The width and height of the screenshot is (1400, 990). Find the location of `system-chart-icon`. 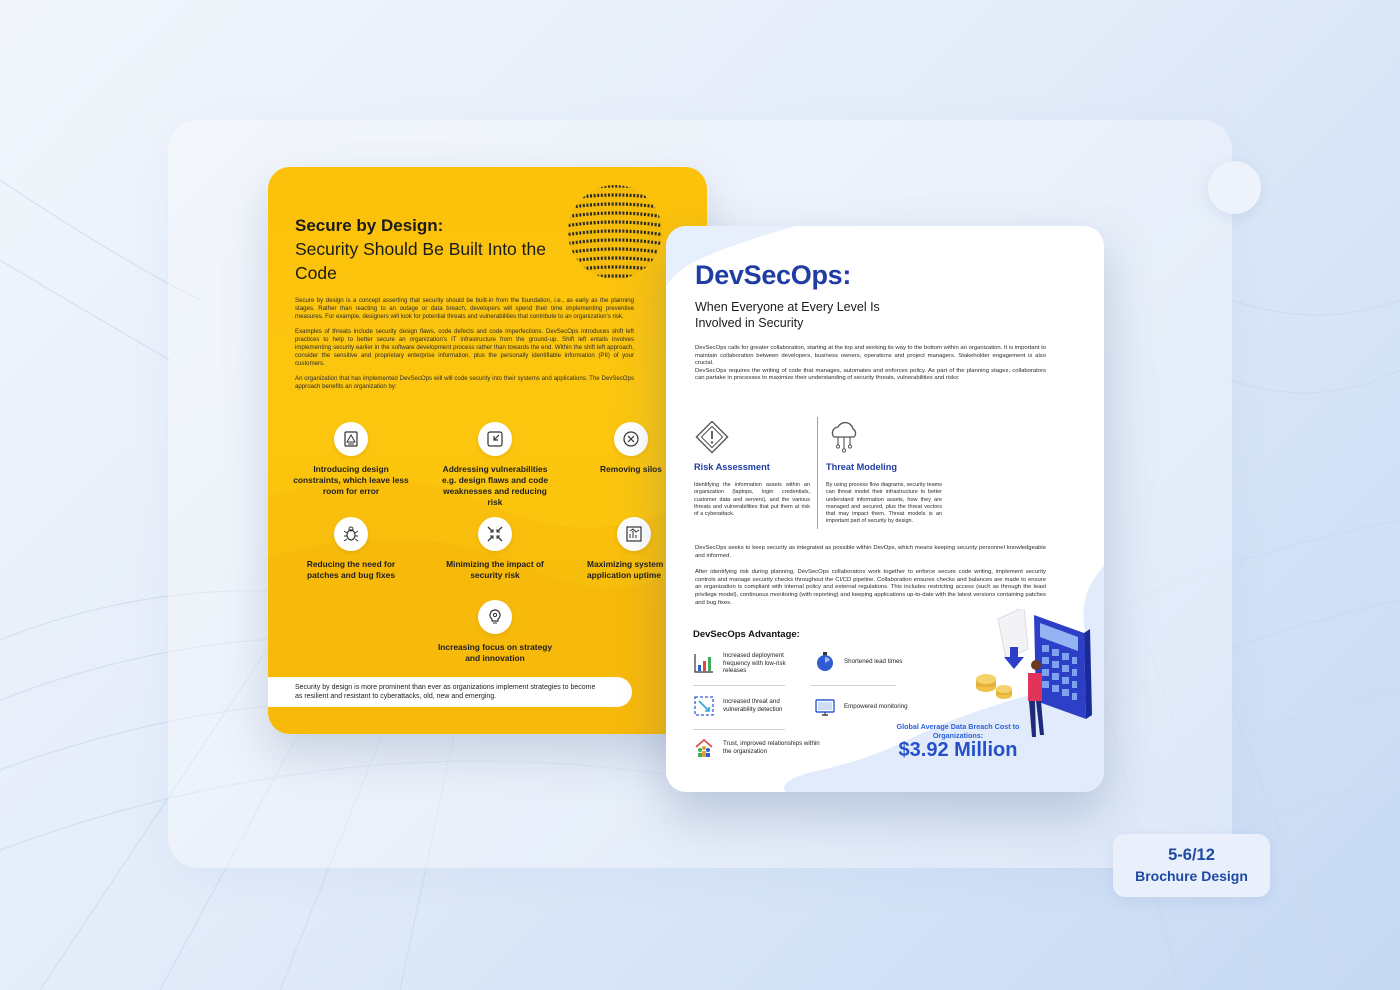

system-chart-icon is located at coordinates (634, 534).